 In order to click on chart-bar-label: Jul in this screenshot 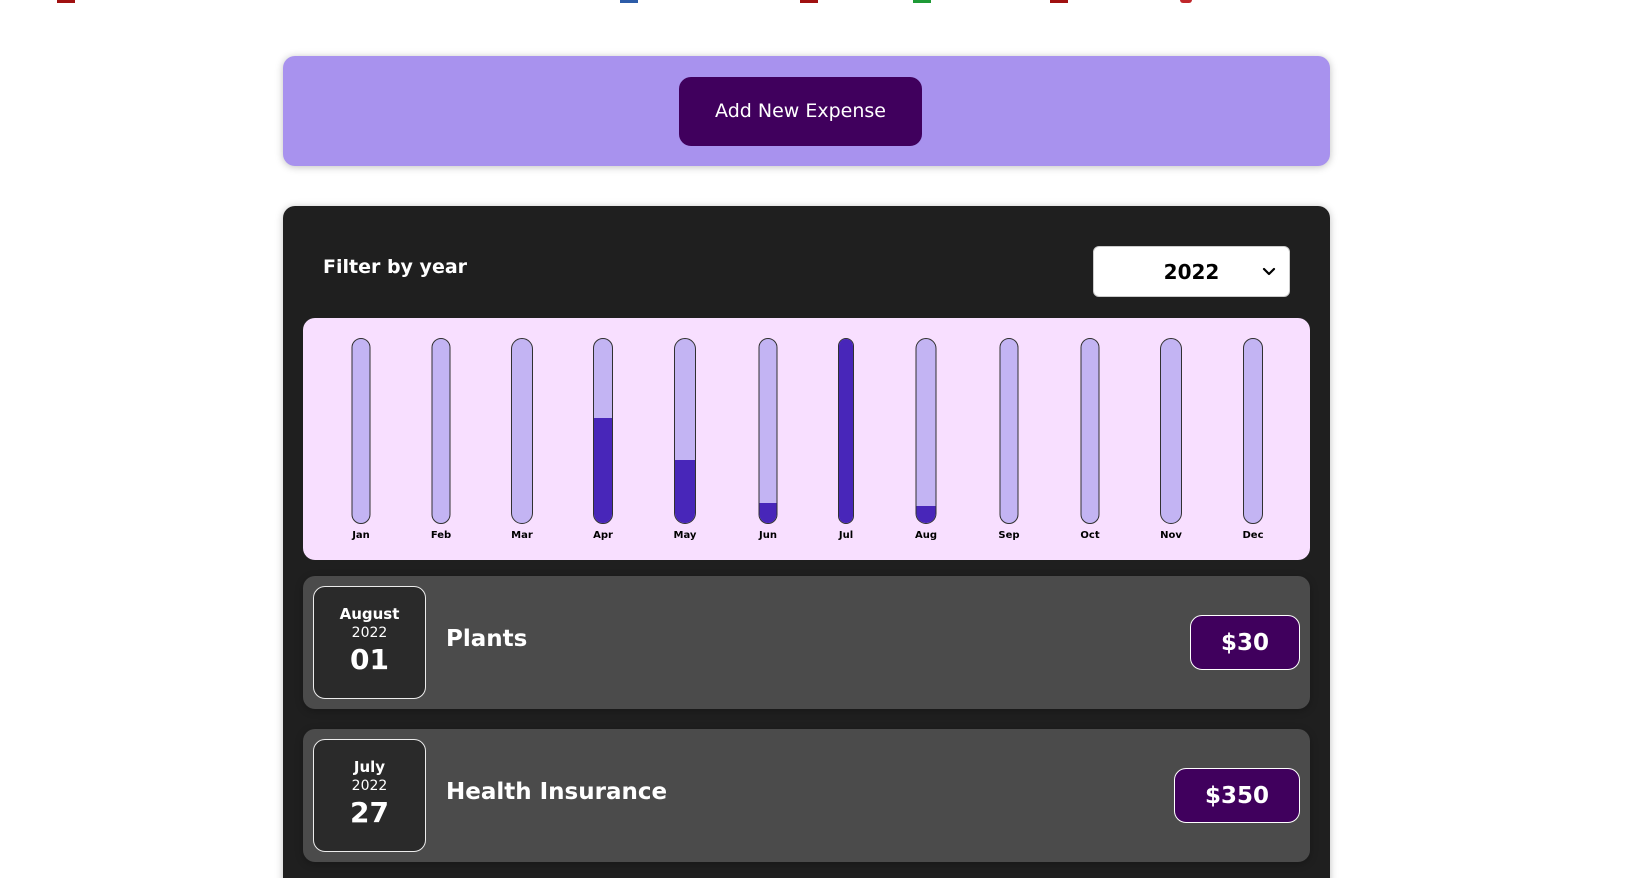, I will do `click(846, 535)`.